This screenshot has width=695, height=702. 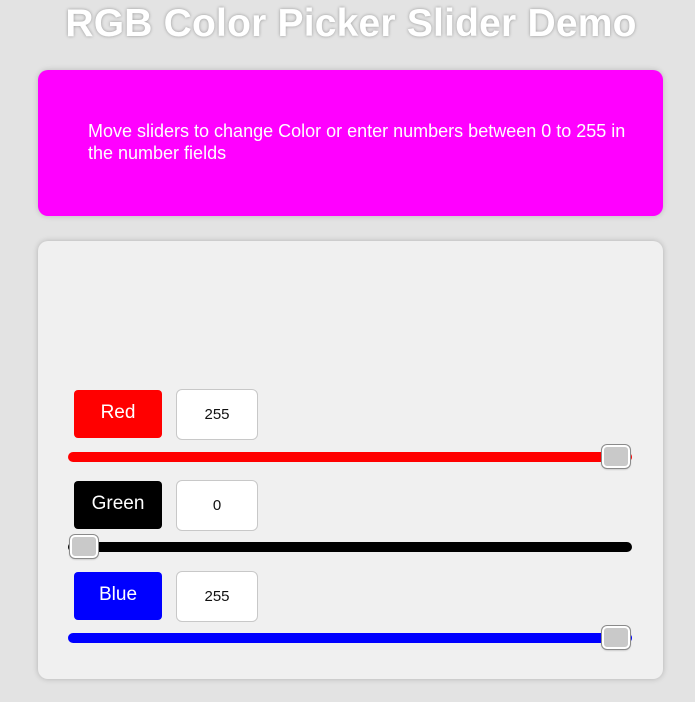 What do you see at coordinates (118, 505) in the screenshot?
I see `green-label: Green` at bounding box center [118, 505].